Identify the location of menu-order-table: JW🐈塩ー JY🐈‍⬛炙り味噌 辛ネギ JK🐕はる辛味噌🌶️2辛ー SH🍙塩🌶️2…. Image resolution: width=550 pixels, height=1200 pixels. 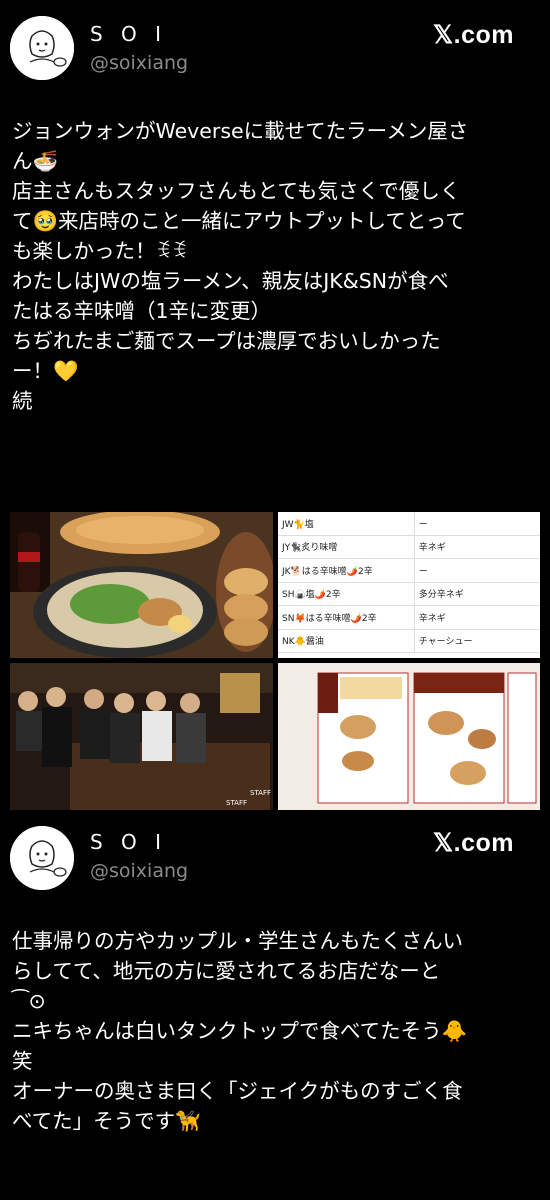
(409, 585).